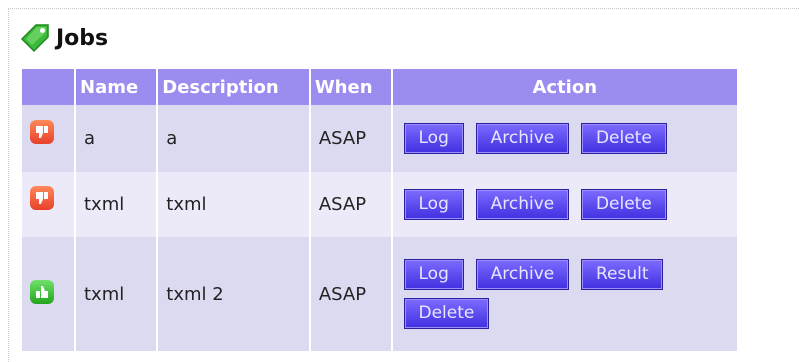 This screenshot has width=799, height=362. I want to click on thumbs-up-icon, so click(42, 291).